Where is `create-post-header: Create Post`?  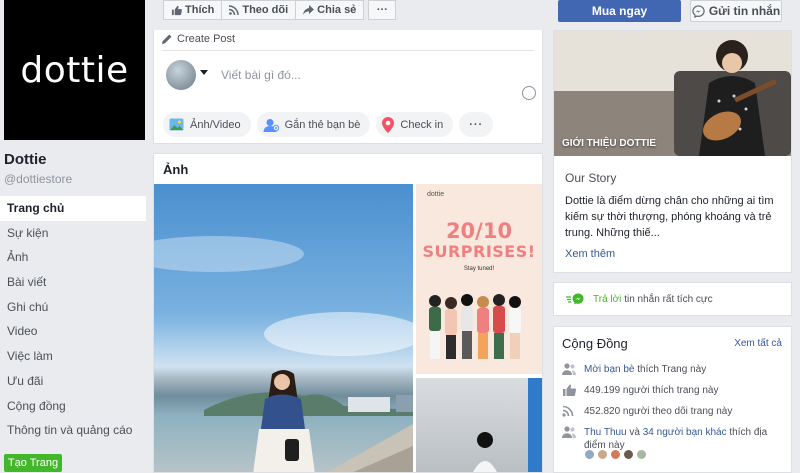
create-post-header: Create Post is located at coordinates (198, 39).